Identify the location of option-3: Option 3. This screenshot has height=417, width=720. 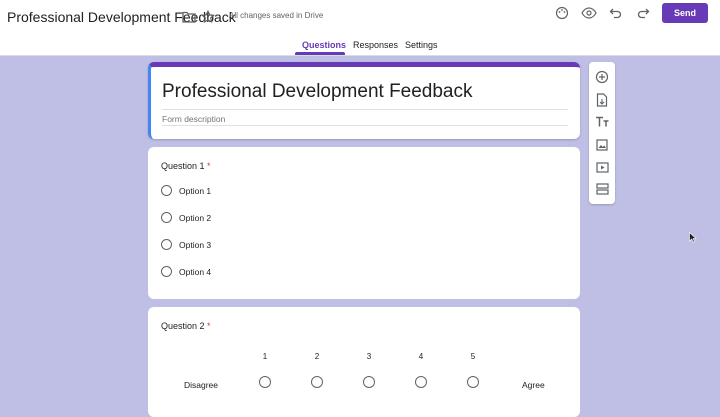
(186, 244).